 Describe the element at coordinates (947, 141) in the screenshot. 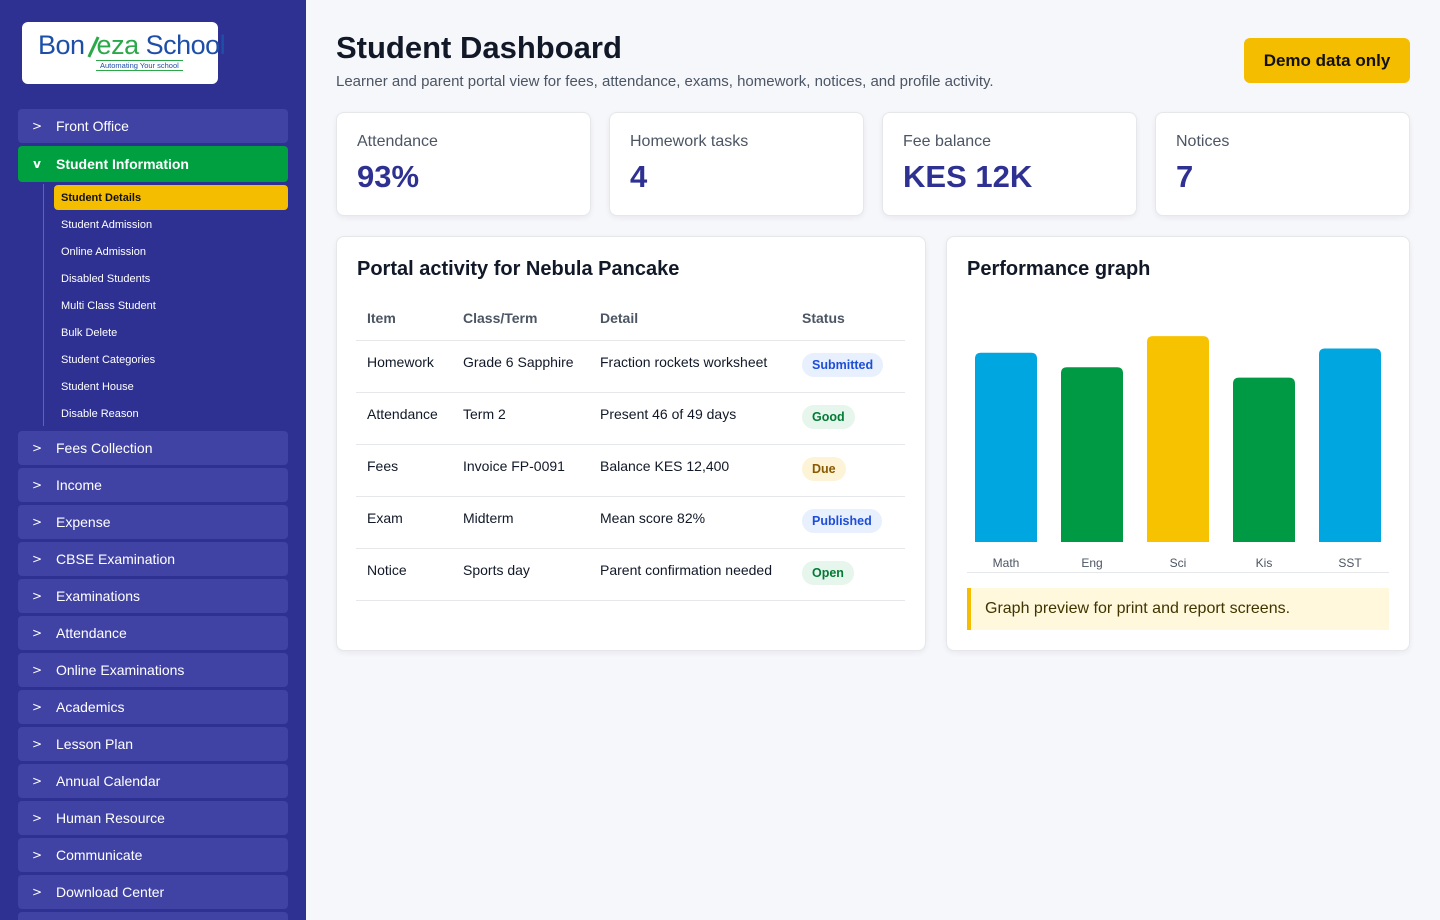

I see `stat-label: Fee balance` at that location.